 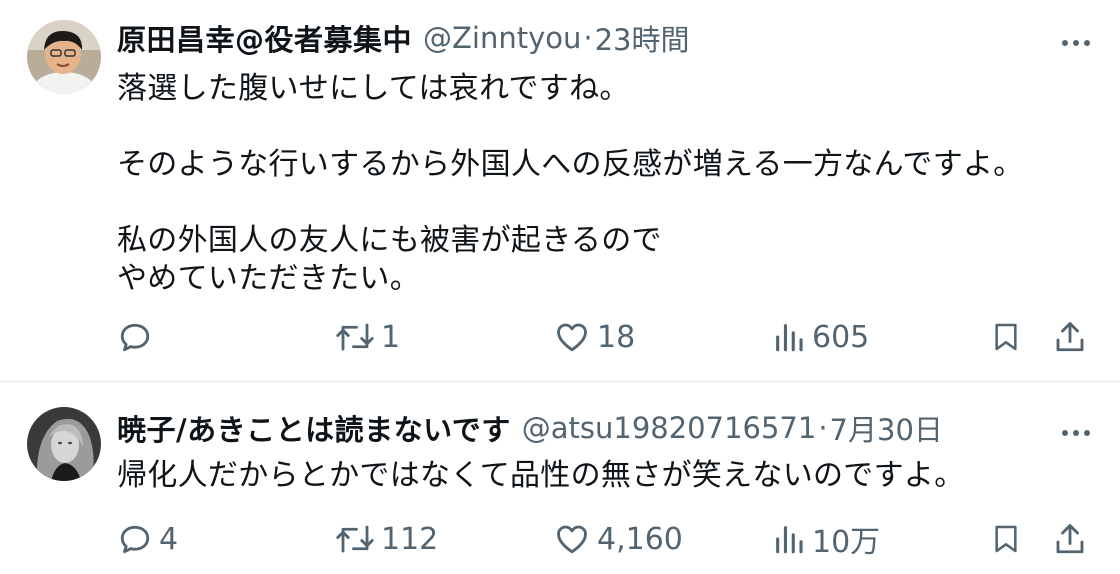 What do you see at coordinates (640, 539) in the screenshot?
I see `like-count: 4,160` at bounding box center [640, 539].